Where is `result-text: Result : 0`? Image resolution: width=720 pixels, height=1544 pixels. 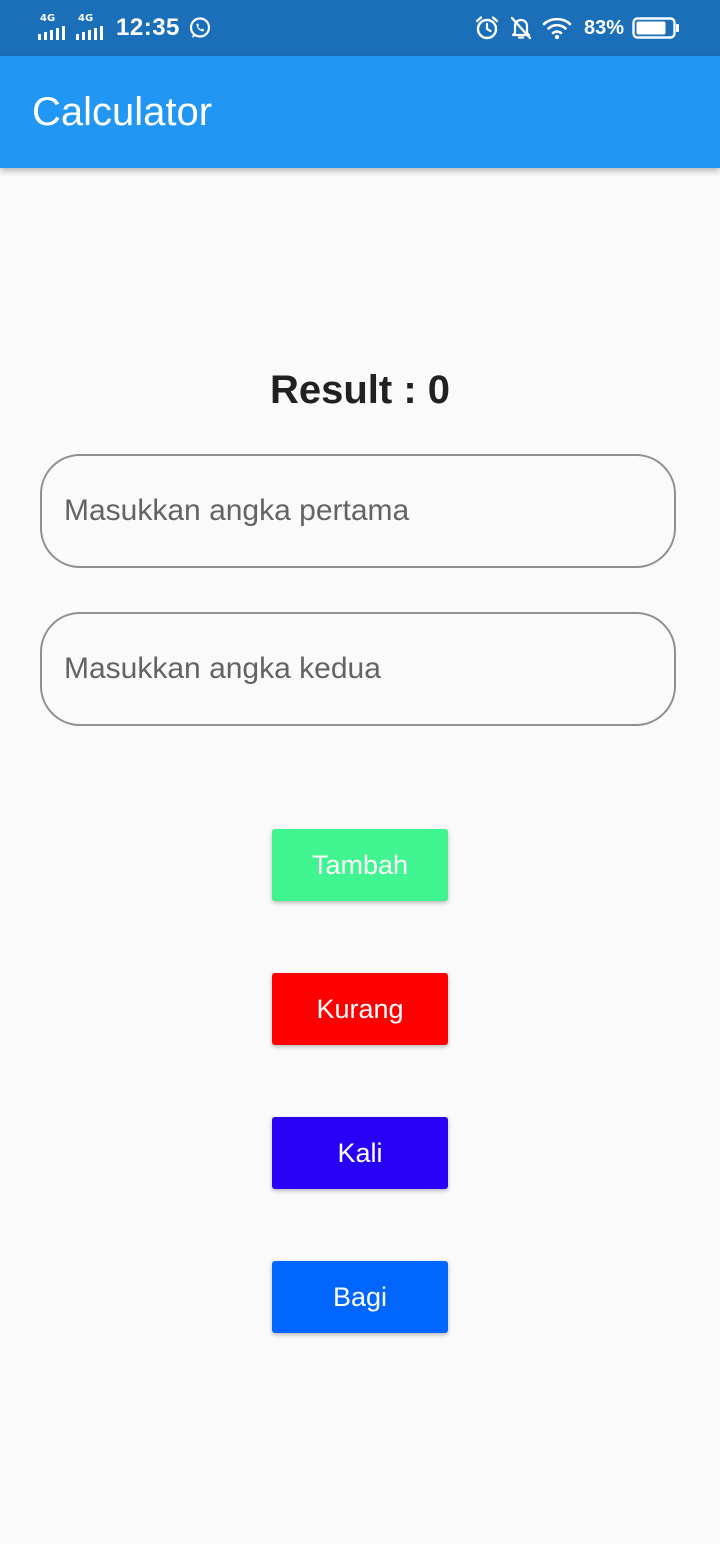 result-text: Result : 0 is located at coordinates (360, 390).